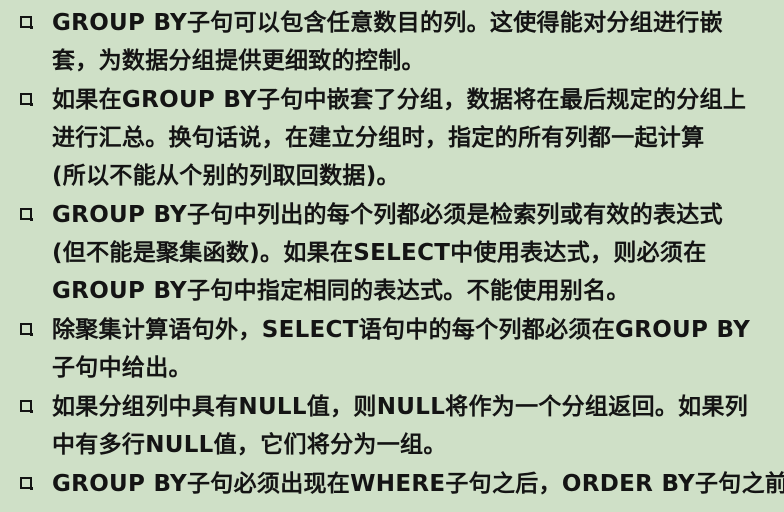  Describe the element at coordinates (249, 445) in the screenshot. I see `text-line: 中有多行NULL值，它们将分为一组。` at that location.